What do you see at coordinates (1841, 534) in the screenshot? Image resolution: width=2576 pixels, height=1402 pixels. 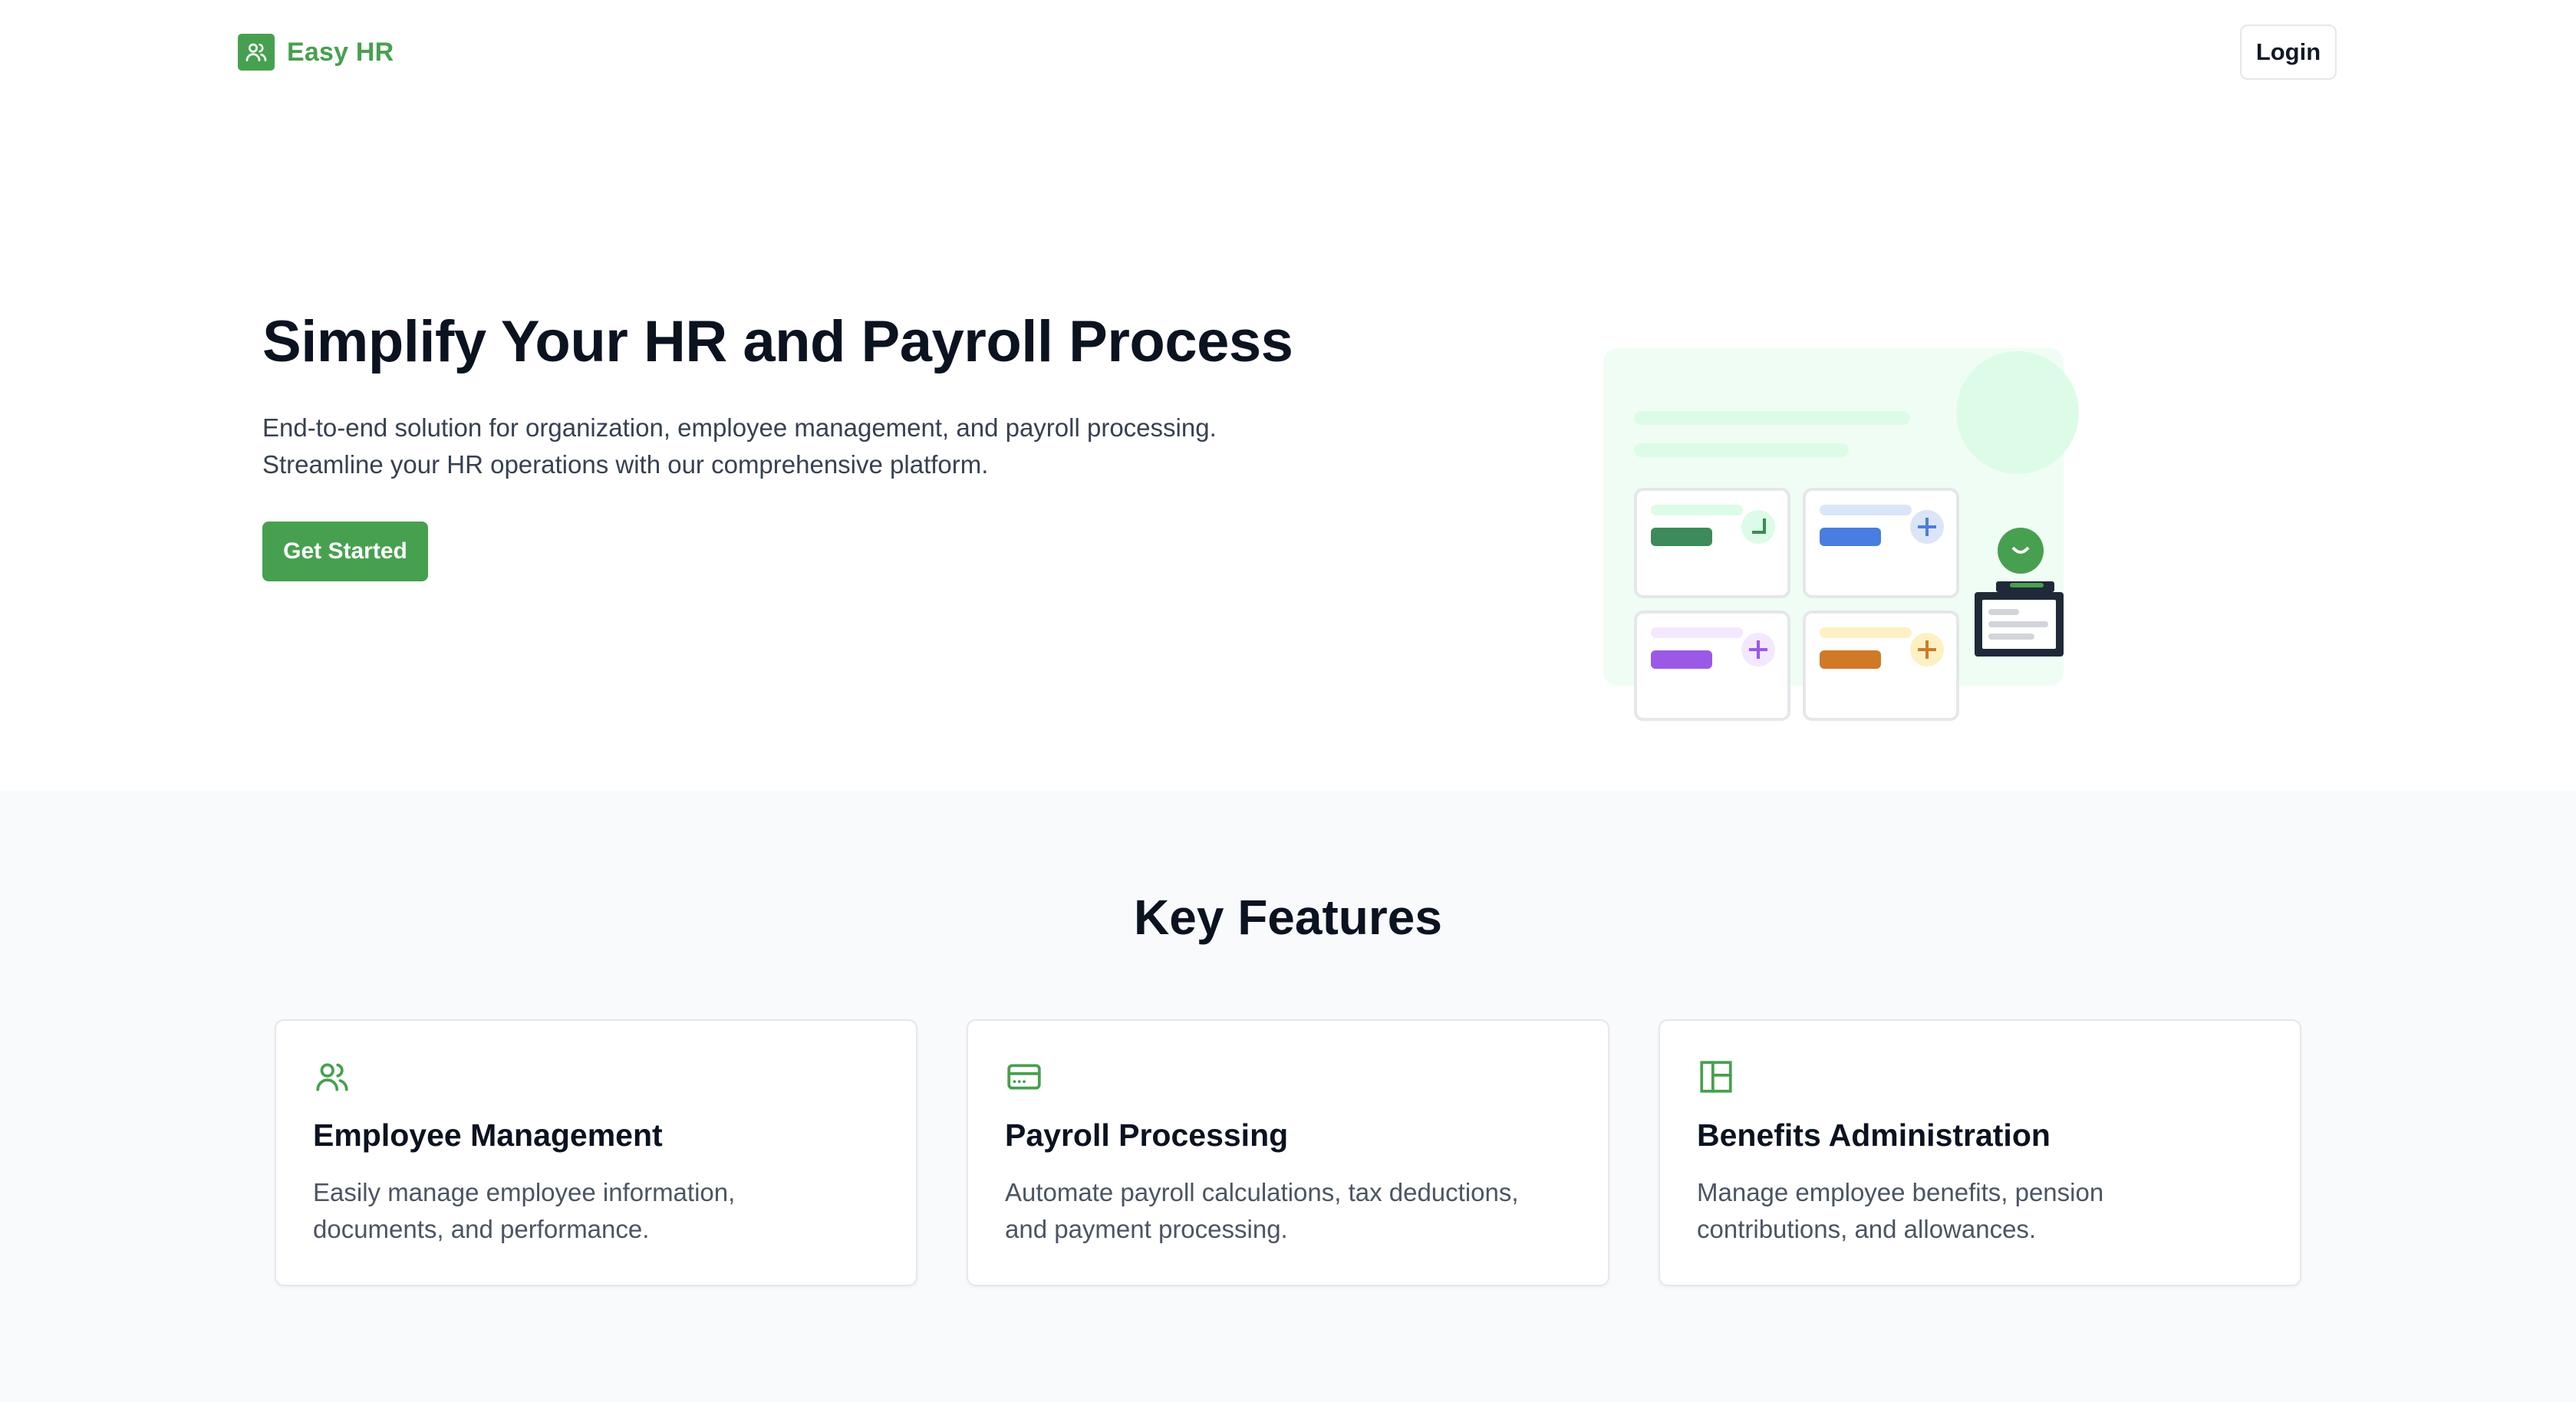 I see `dashboard-illustration` at bounding box center [1841, 534].